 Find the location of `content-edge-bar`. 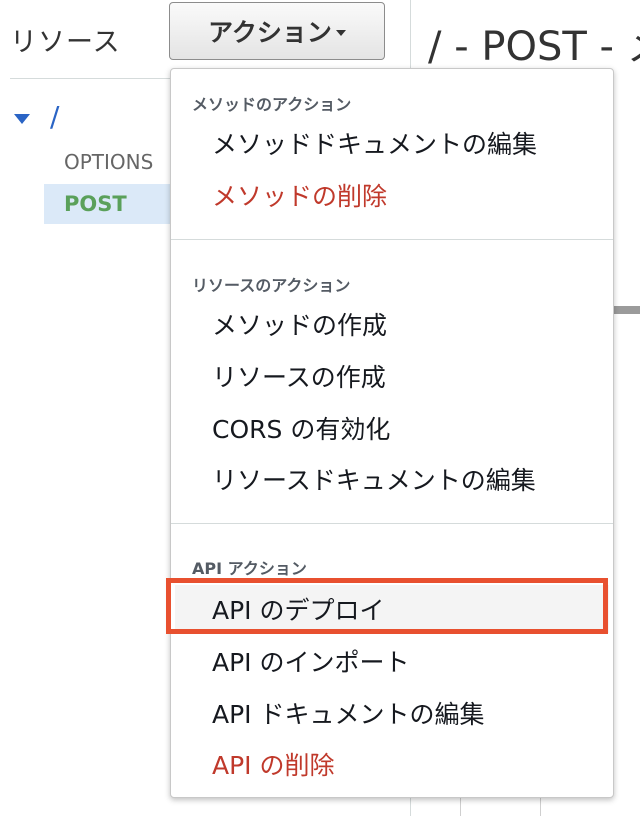

content-edge-bar is located at coordinates (627, 310).